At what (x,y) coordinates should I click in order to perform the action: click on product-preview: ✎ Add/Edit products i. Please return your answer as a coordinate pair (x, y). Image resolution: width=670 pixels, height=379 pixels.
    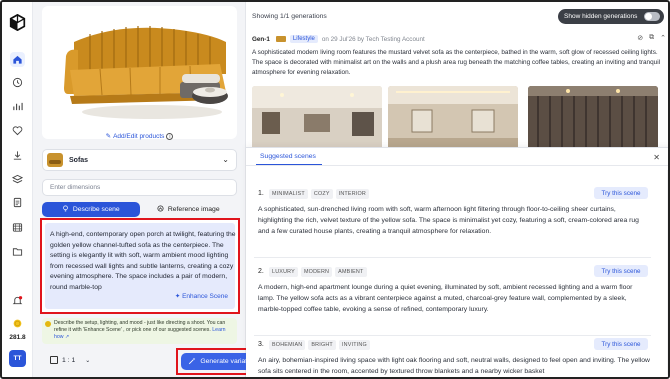
    Looking at the image, I should click on (139, 73).